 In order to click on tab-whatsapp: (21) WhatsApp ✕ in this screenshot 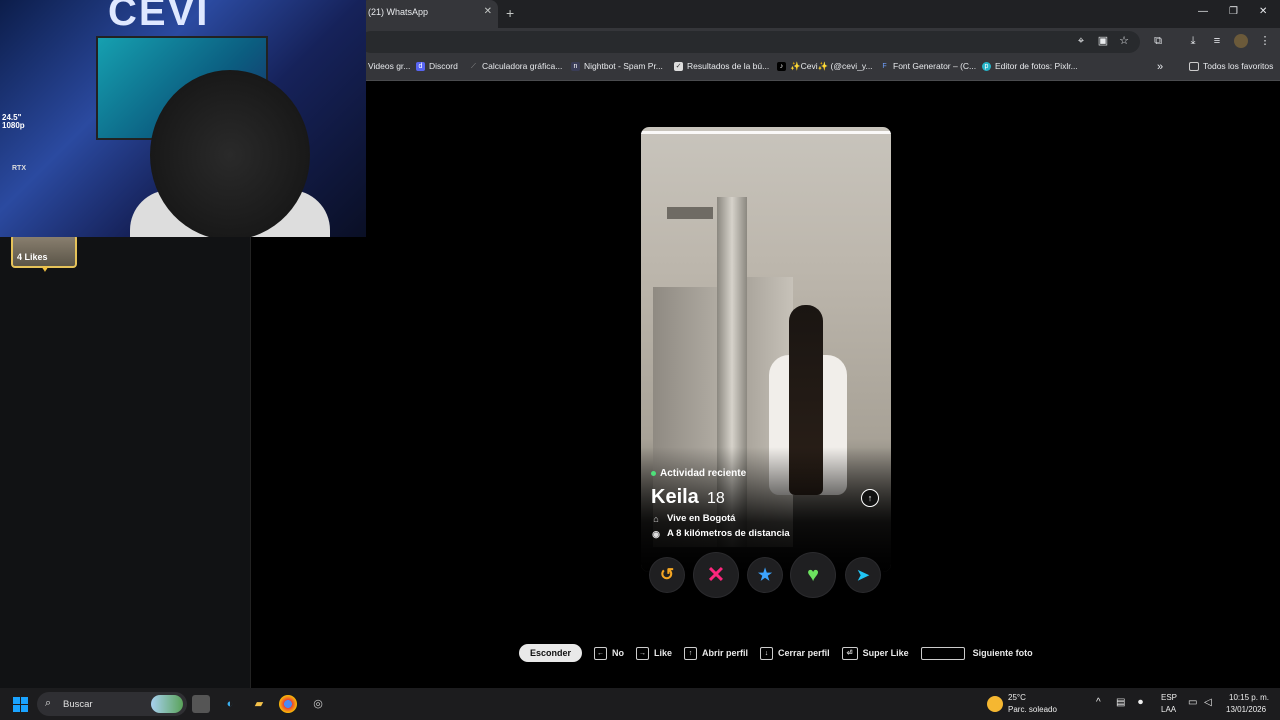, I will do `click(429, 14)`.